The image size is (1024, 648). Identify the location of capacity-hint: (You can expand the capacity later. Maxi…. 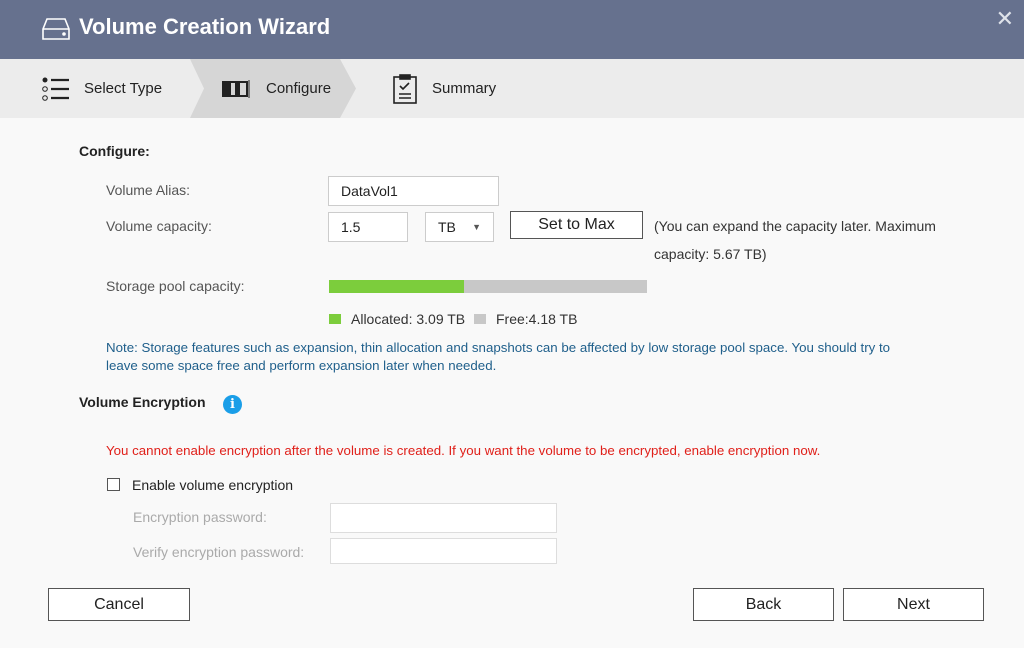
(795, 226).